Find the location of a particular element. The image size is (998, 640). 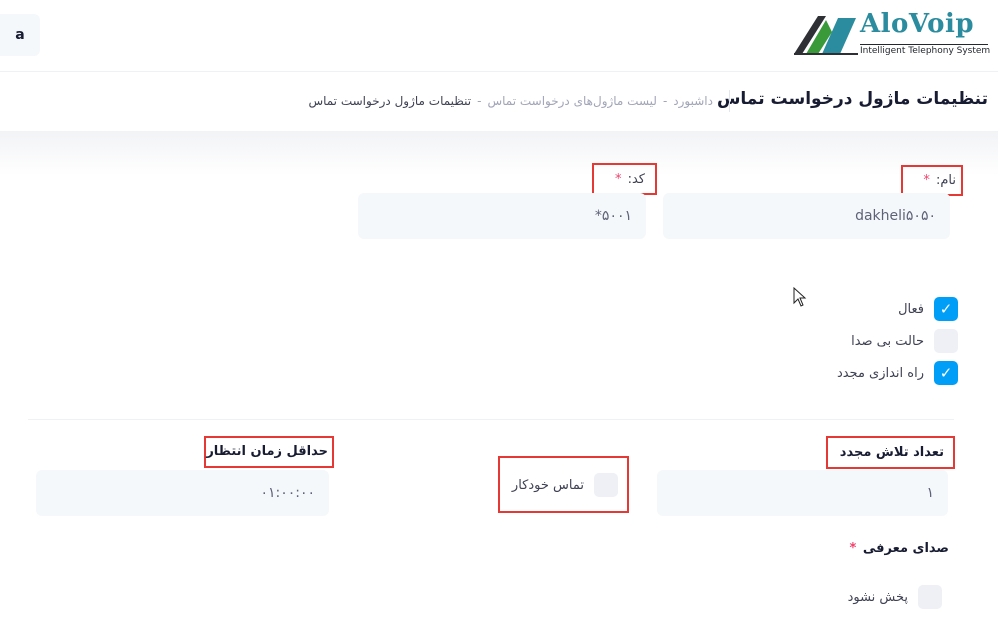

retry-count-label: تعداد تلاش مجدد is located at coordinates (891, 452).